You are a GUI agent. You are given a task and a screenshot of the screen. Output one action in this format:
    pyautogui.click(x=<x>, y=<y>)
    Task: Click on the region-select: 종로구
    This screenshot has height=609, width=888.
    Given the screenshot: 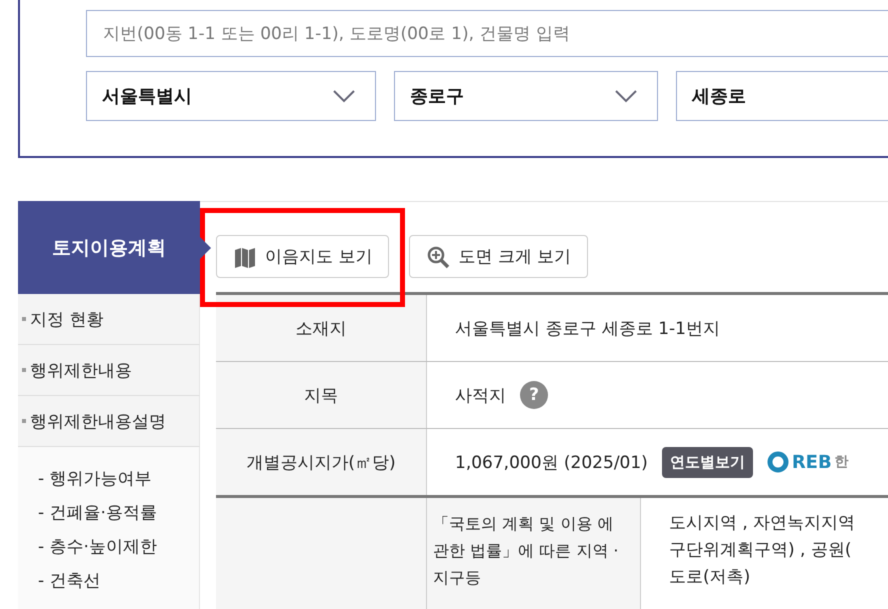 What is the action you would take?
    pyautogui.click(x=526, y=96)
    